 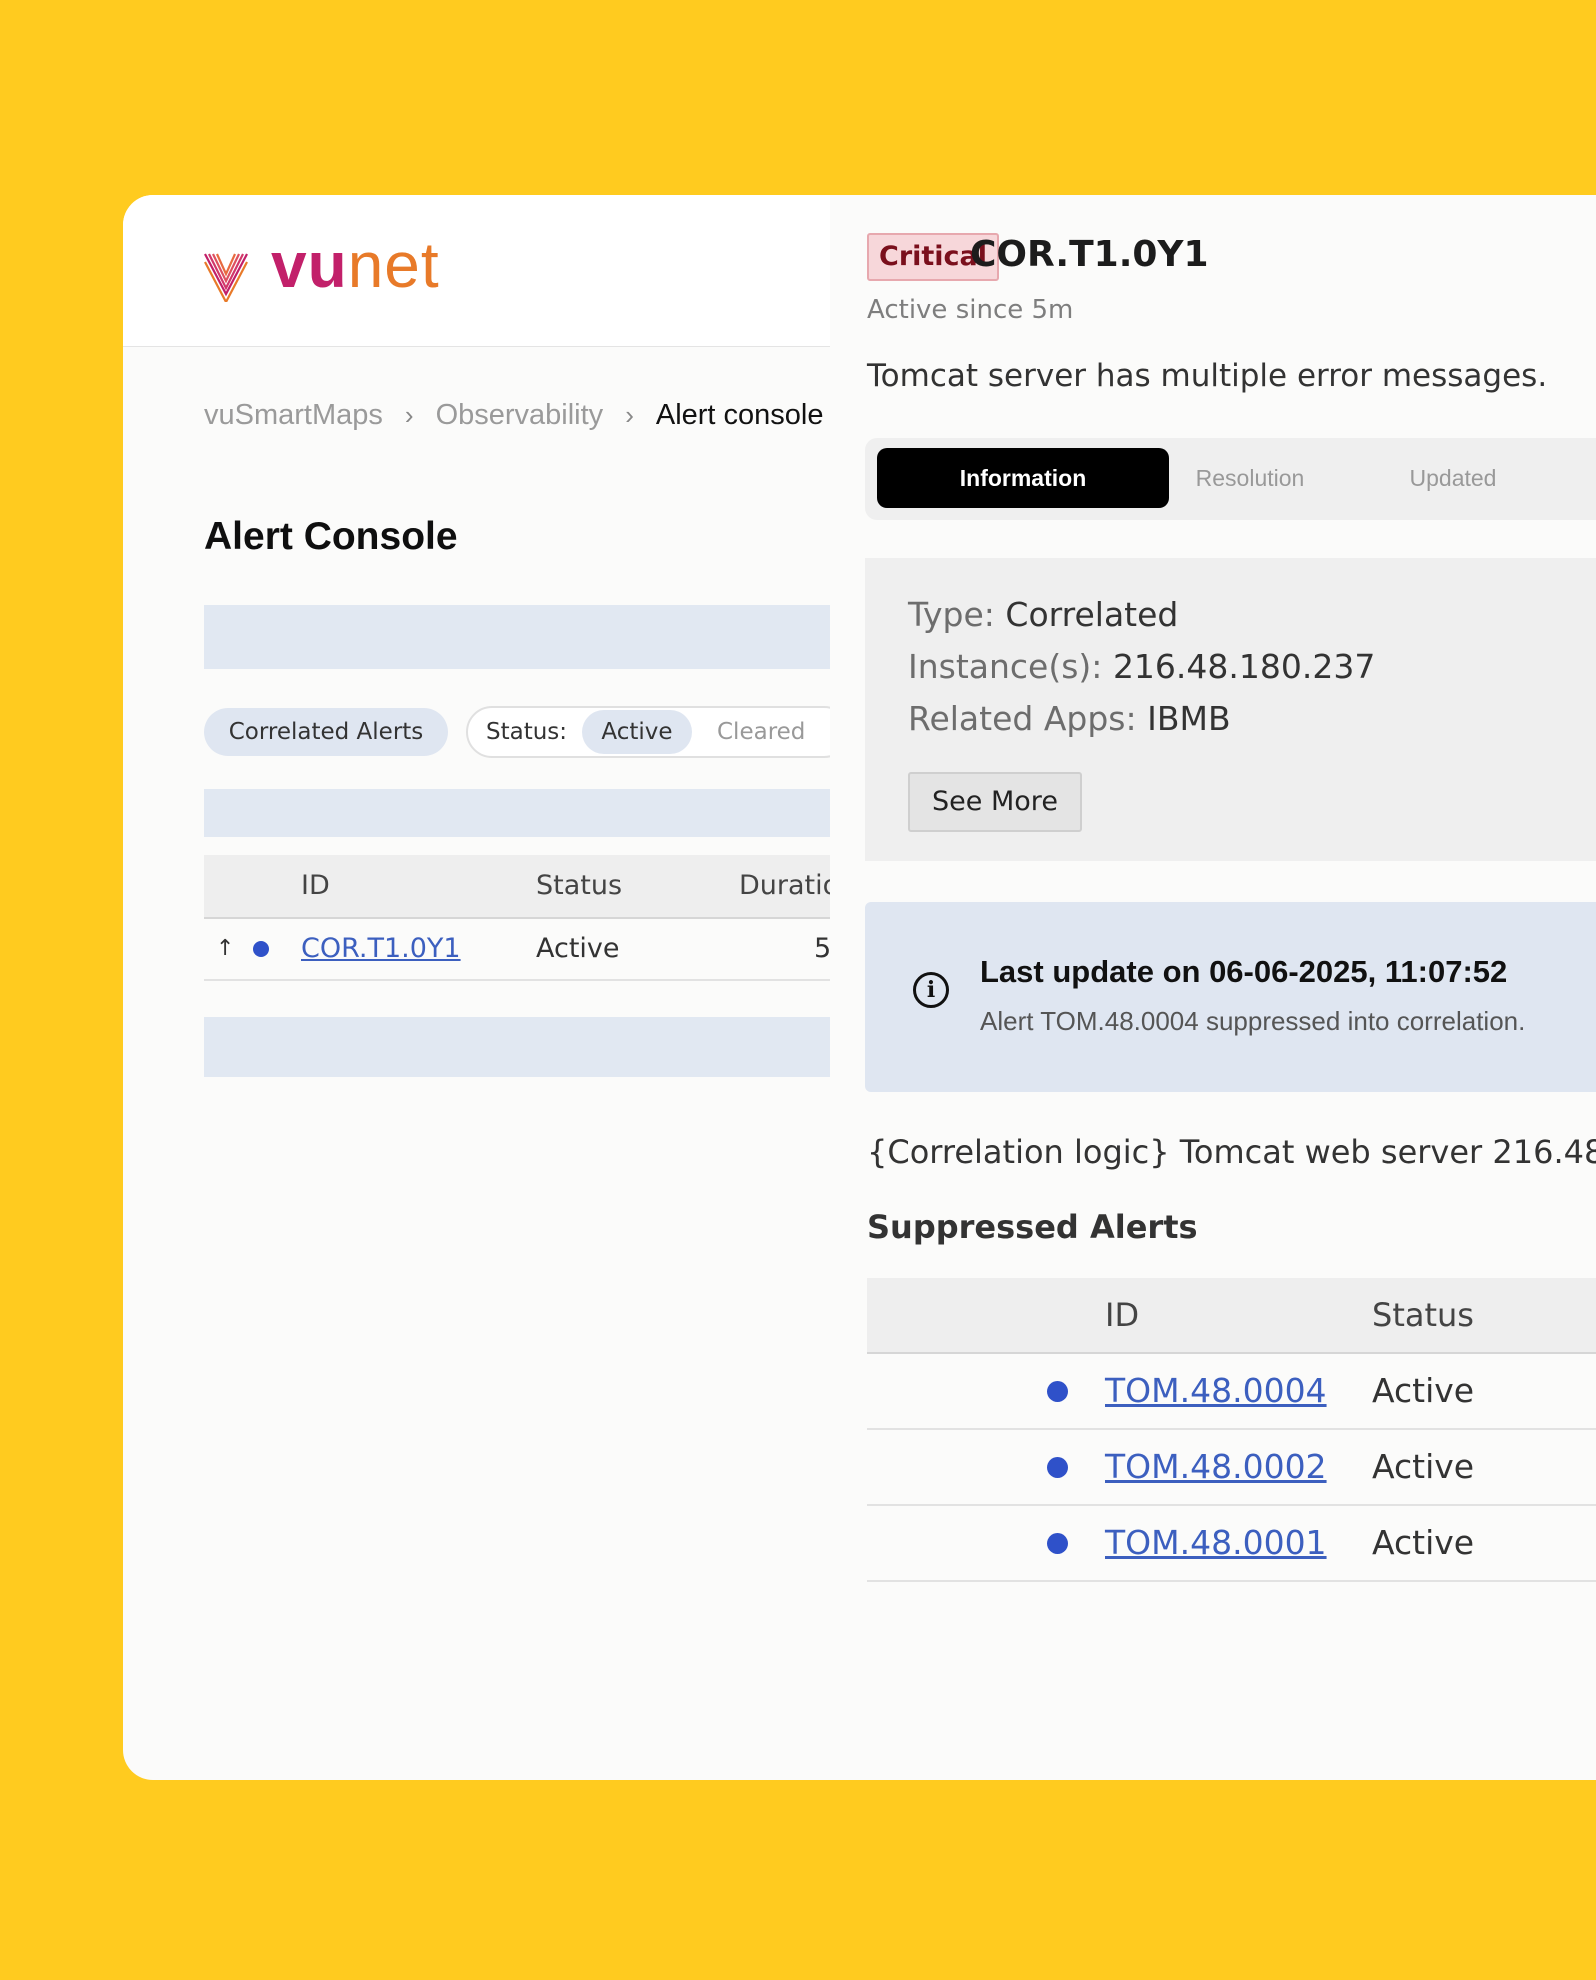 What do you see at coordinates (1216, 1391) in the screenshot?
I see `suppressed-alert-id-link: TOM.48.0004` at bounding box center [1216, 1391].